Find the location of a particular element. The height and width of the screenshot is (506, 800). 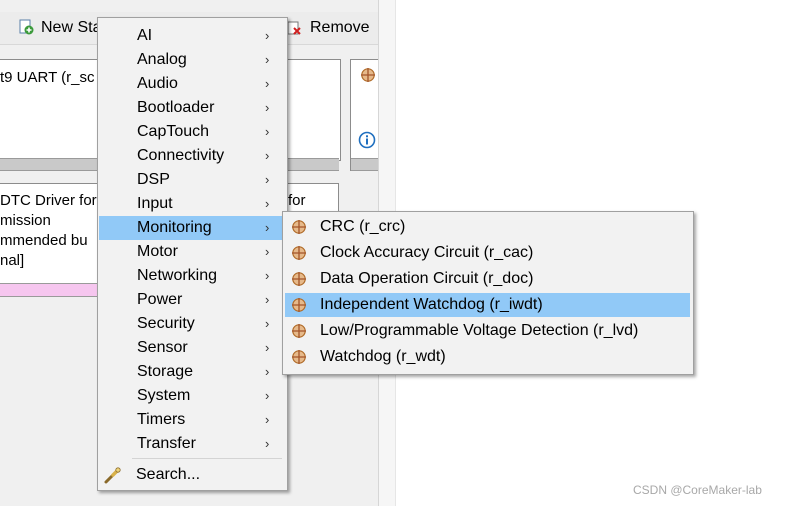

menu-item-label: Input is located at coordinates (155, 203).